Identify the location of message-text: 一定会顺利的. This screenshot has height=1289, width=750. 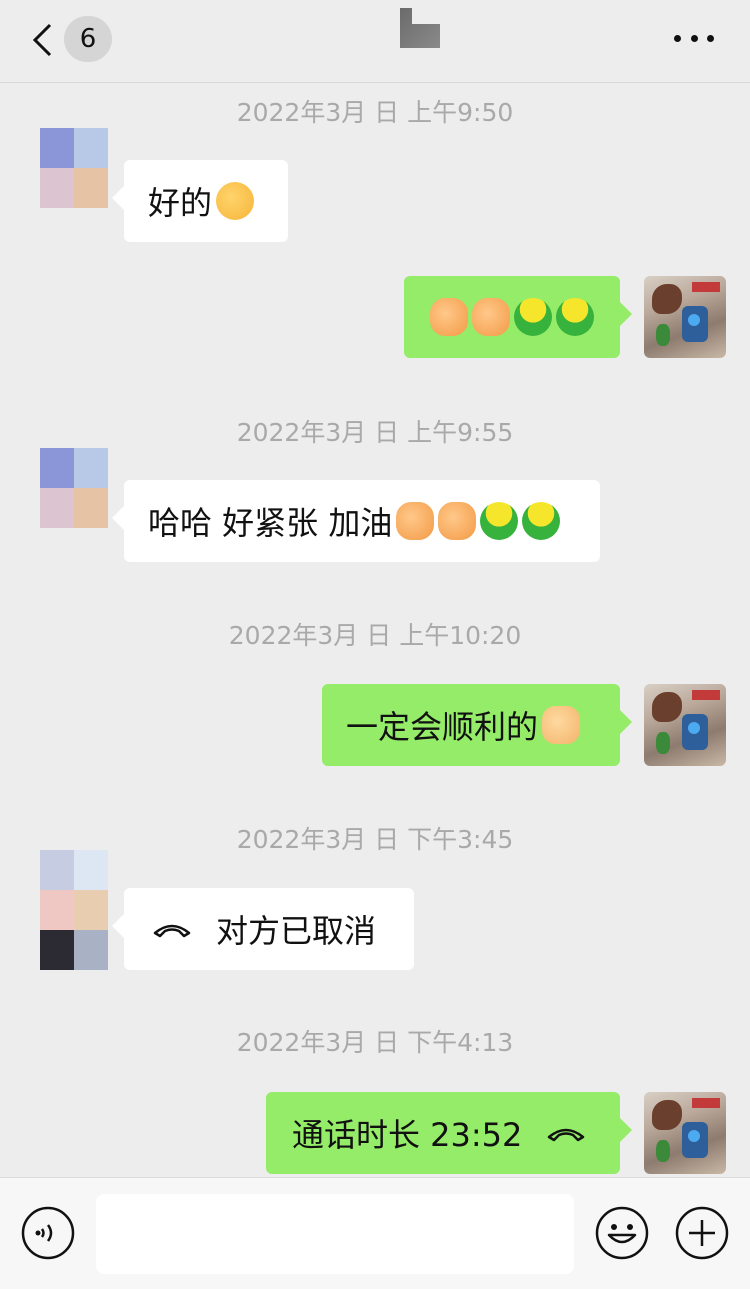
(442, 727).